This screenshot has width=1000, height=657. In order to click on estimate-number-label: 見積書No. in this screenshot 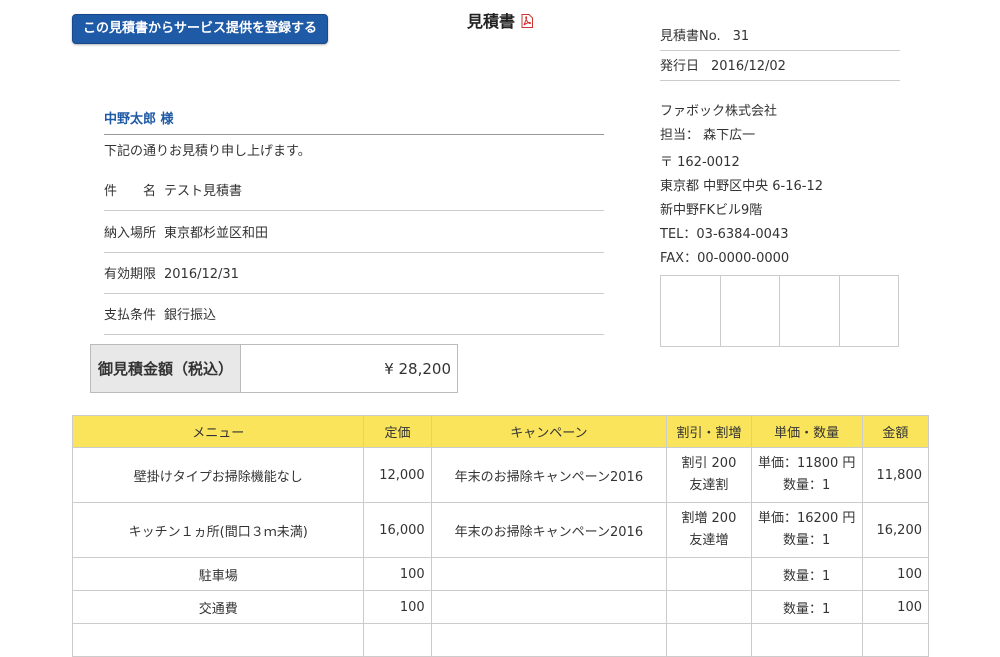, I will do `click(690, 36)`.